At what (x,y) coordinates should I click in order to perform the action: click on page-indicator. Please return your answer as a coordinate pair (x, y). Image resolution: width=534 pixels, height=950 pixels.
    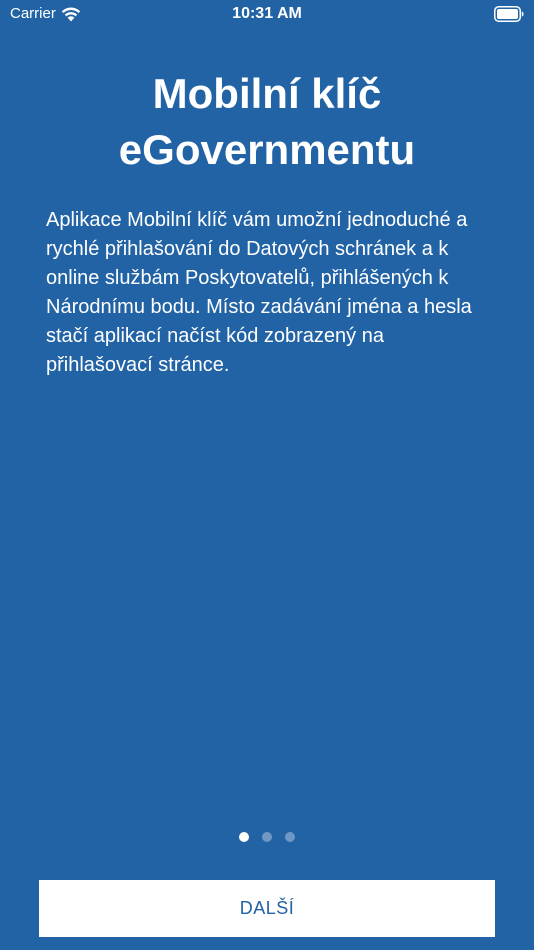
    Looking at the image, I should click on (267, 837).